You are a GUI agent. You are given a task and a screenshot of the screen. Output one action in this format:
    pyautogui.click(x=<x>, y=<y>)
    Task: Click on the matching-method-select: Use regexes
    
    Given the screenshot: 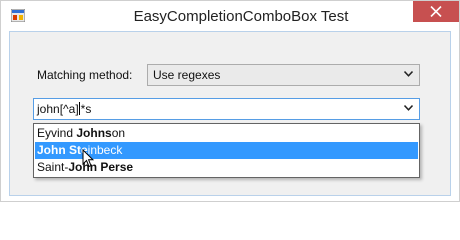 What is the action you would take?
    pyautogui.click(x=283, y=75)
    